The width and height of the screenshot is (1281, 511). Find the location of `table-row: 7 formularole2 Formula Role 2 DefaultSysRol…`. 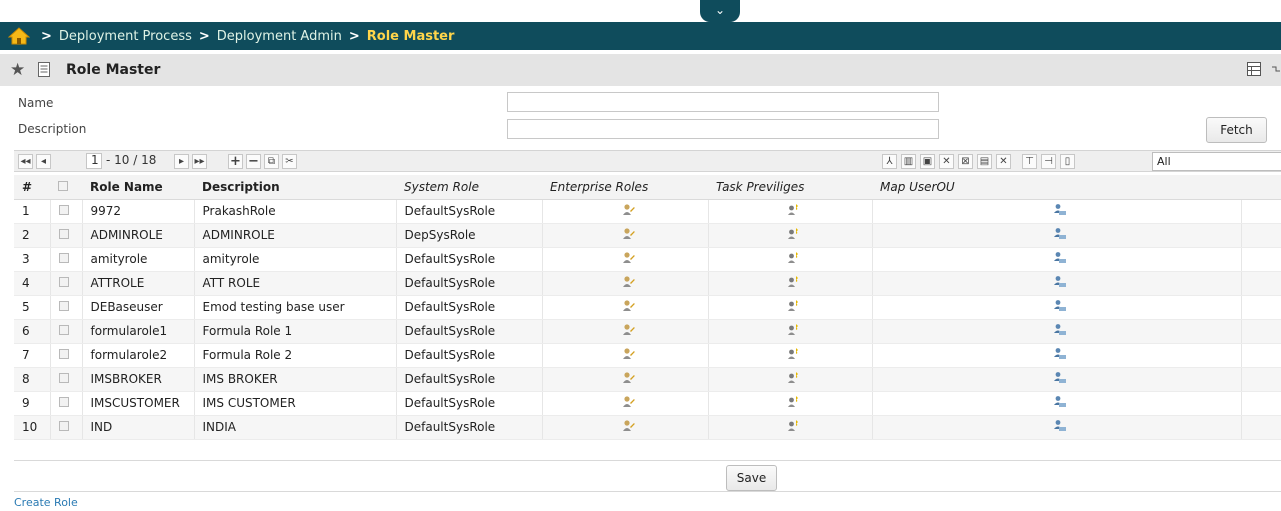

table-row: 7 formularole2 Formula Role 2 DefaultSysRol… is located at coordinates (647, 355).